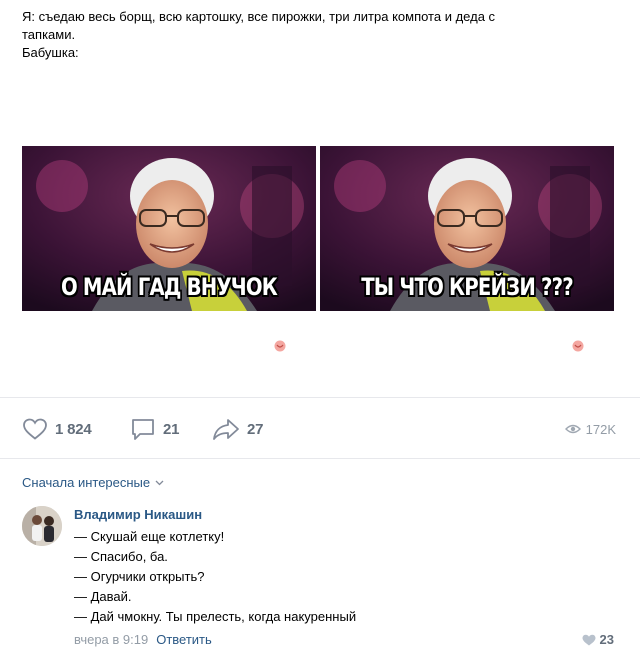  Describe the element at coordinates (321, 429) in the screenshot. I see `post-actions: 1 824 21 27 172K` at that location.